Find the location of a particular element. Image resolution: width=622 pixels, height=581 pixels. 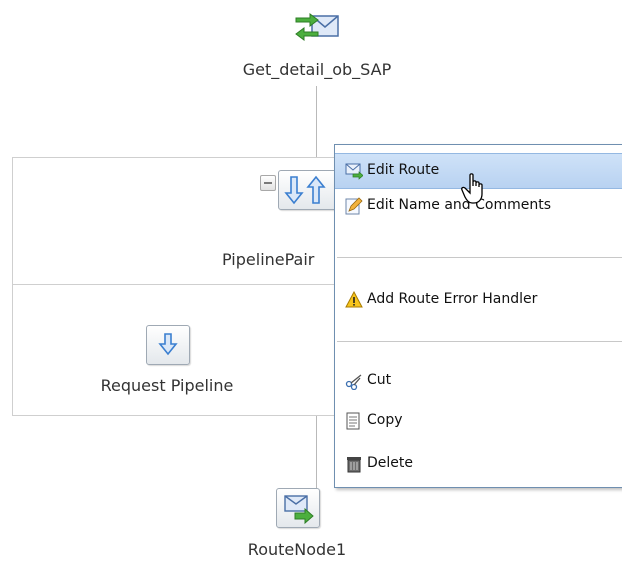

request-pipeline-label: Request Pipeline is located at coordinates (167, 385).